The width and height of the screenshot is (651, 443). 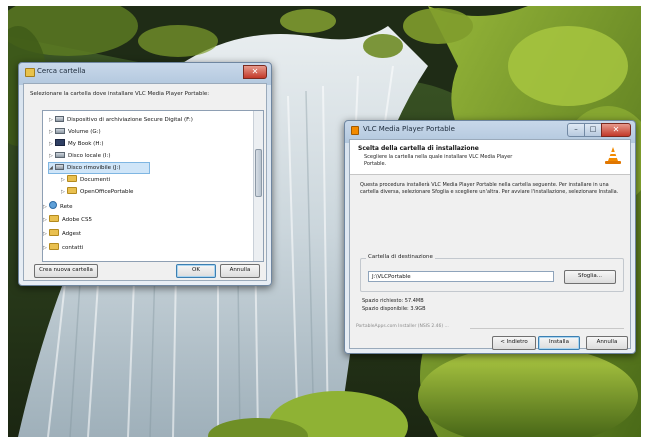 I want to click on tree-item-contatti: ▷ contatti, so click(x=63, y=248).